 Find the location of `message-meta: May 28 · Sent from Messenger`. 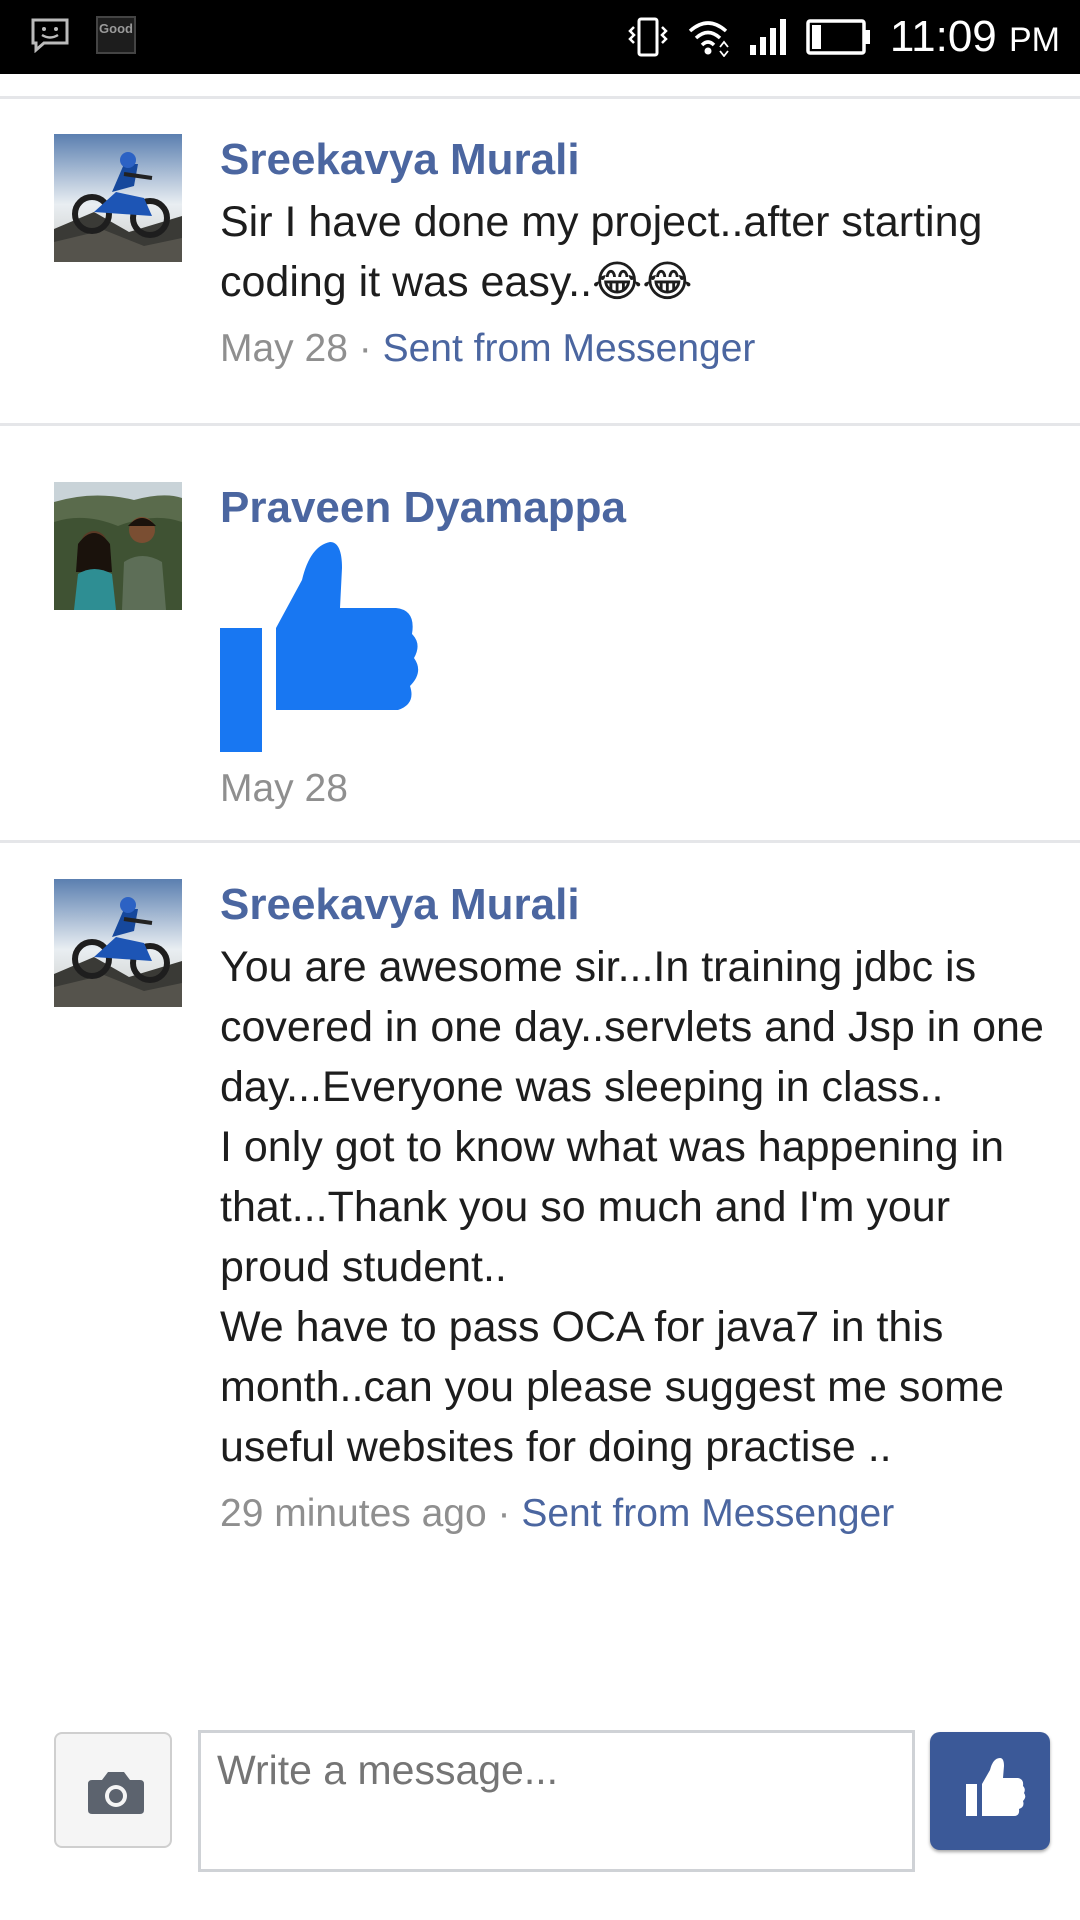

message-meta: May 28 · Sent from Messenger is located at coordinates (640, 349).